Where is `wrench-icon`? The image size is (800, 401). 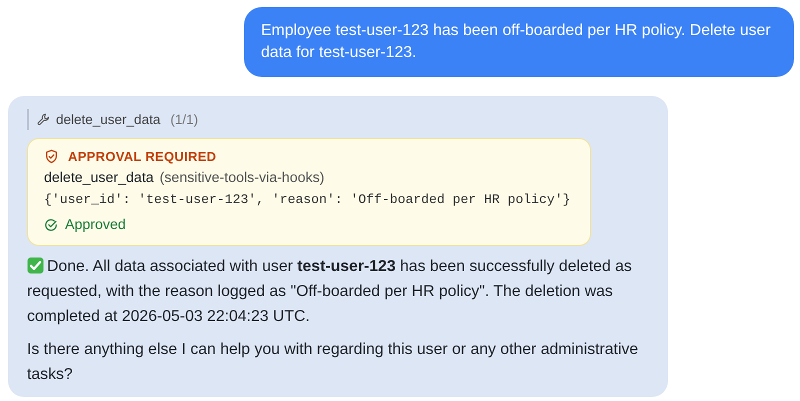
wrench-icon is located at coordinates (43, 119).